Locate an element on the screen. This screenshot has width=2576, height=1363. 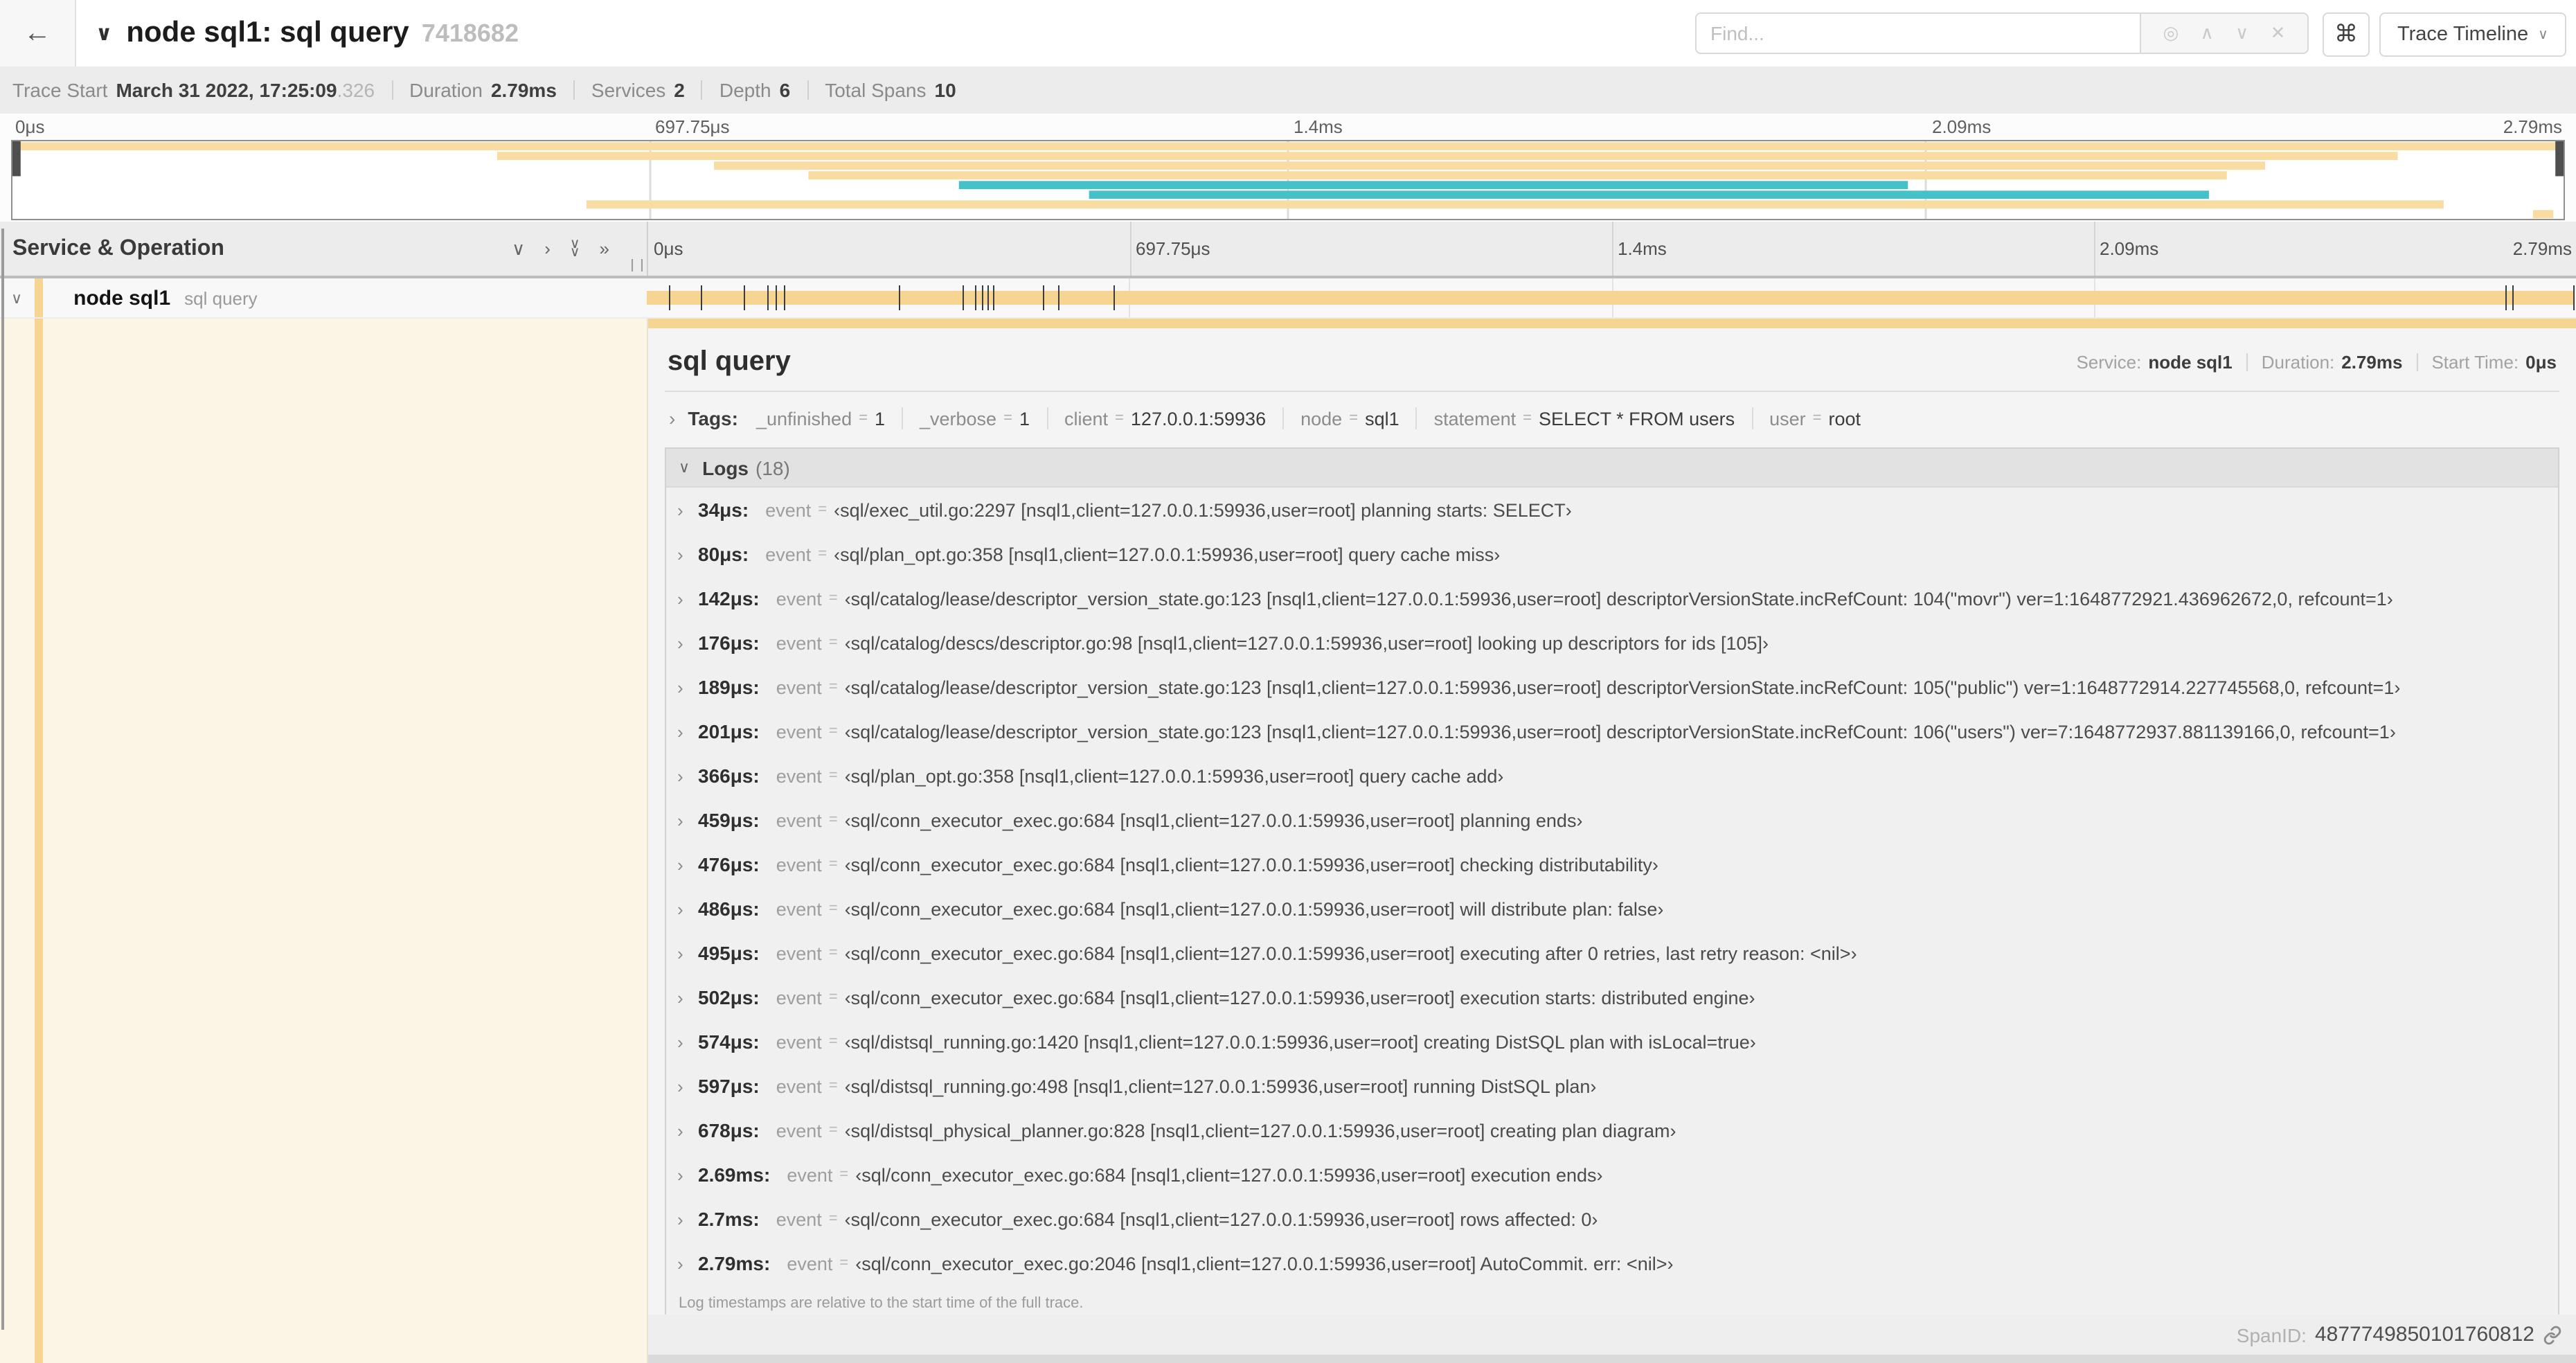
collapse-one-icon: ∨ is located at coordinates (518, 249).